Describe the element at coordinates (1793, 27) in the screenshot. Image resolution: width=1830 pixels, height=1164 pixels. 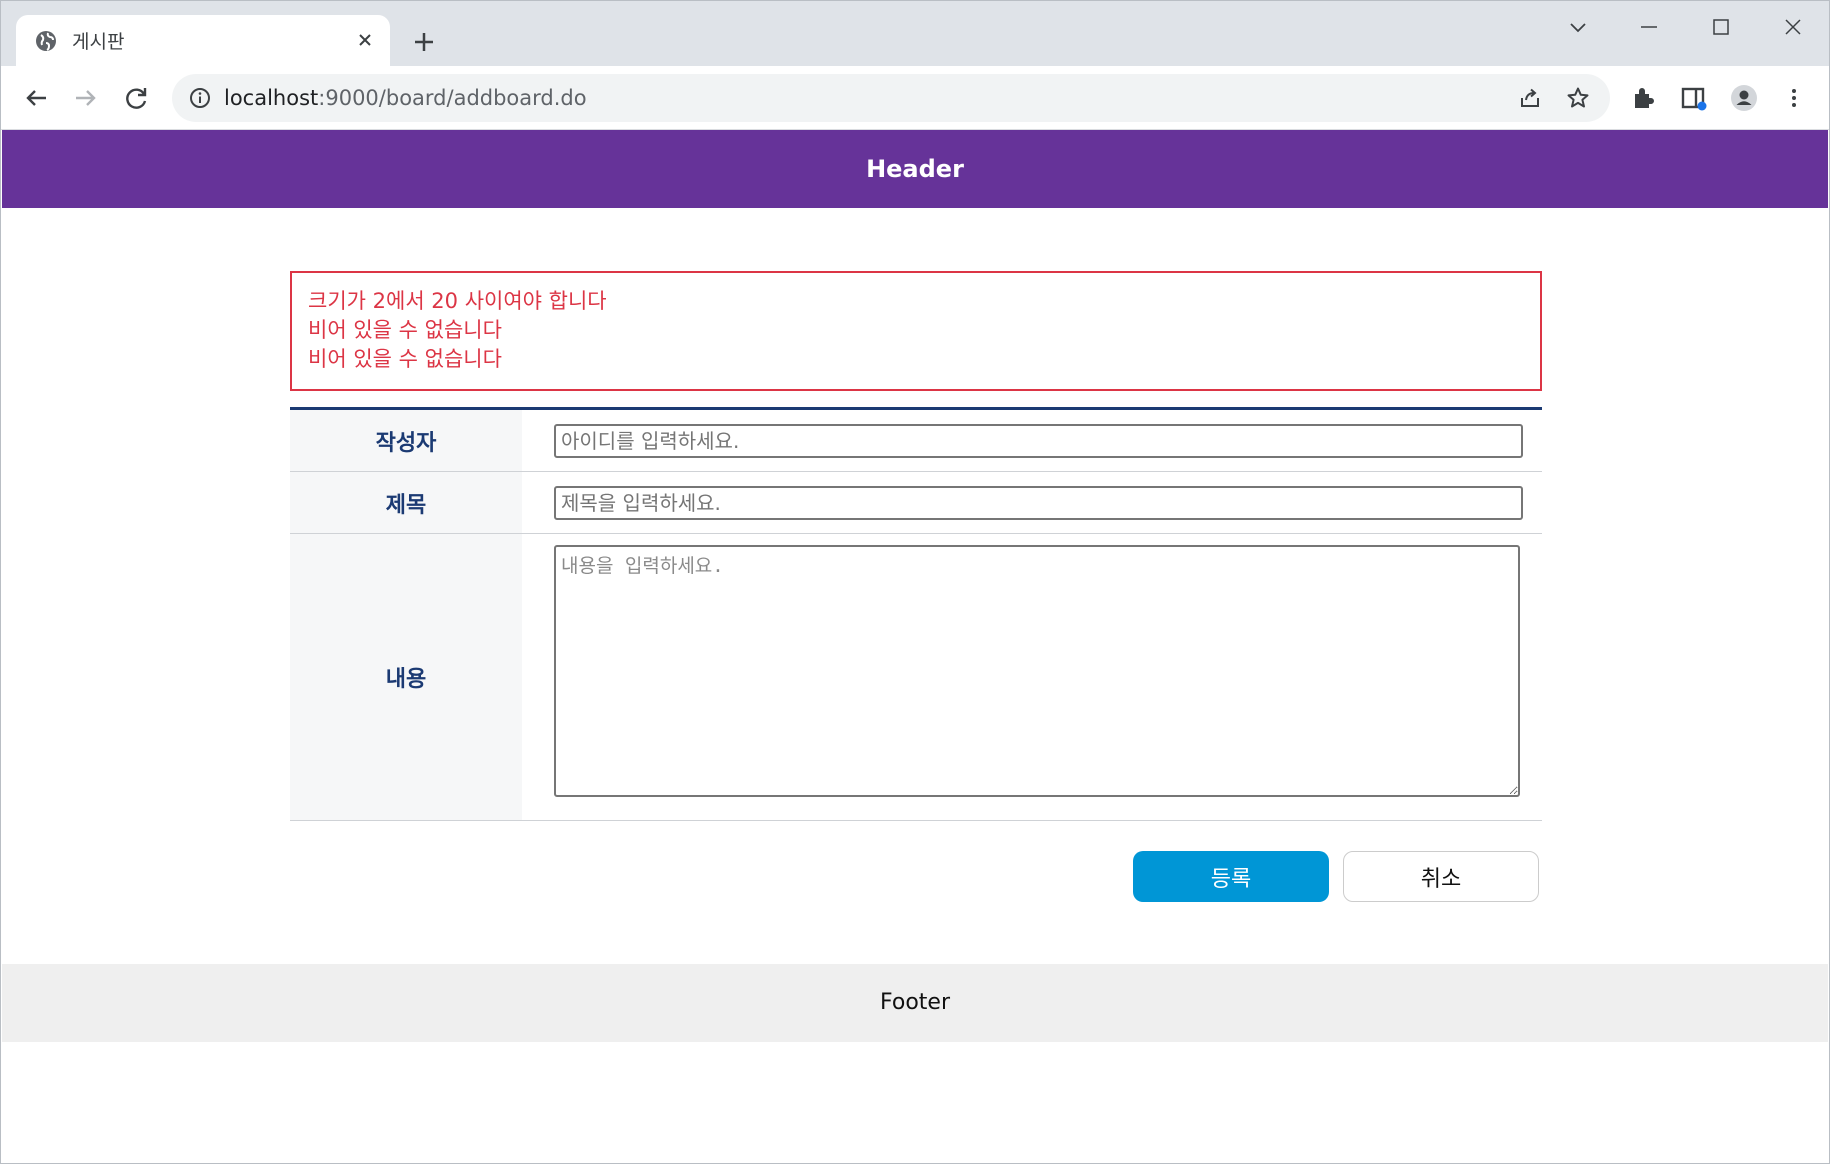
I see `window-close-icon` at that location.